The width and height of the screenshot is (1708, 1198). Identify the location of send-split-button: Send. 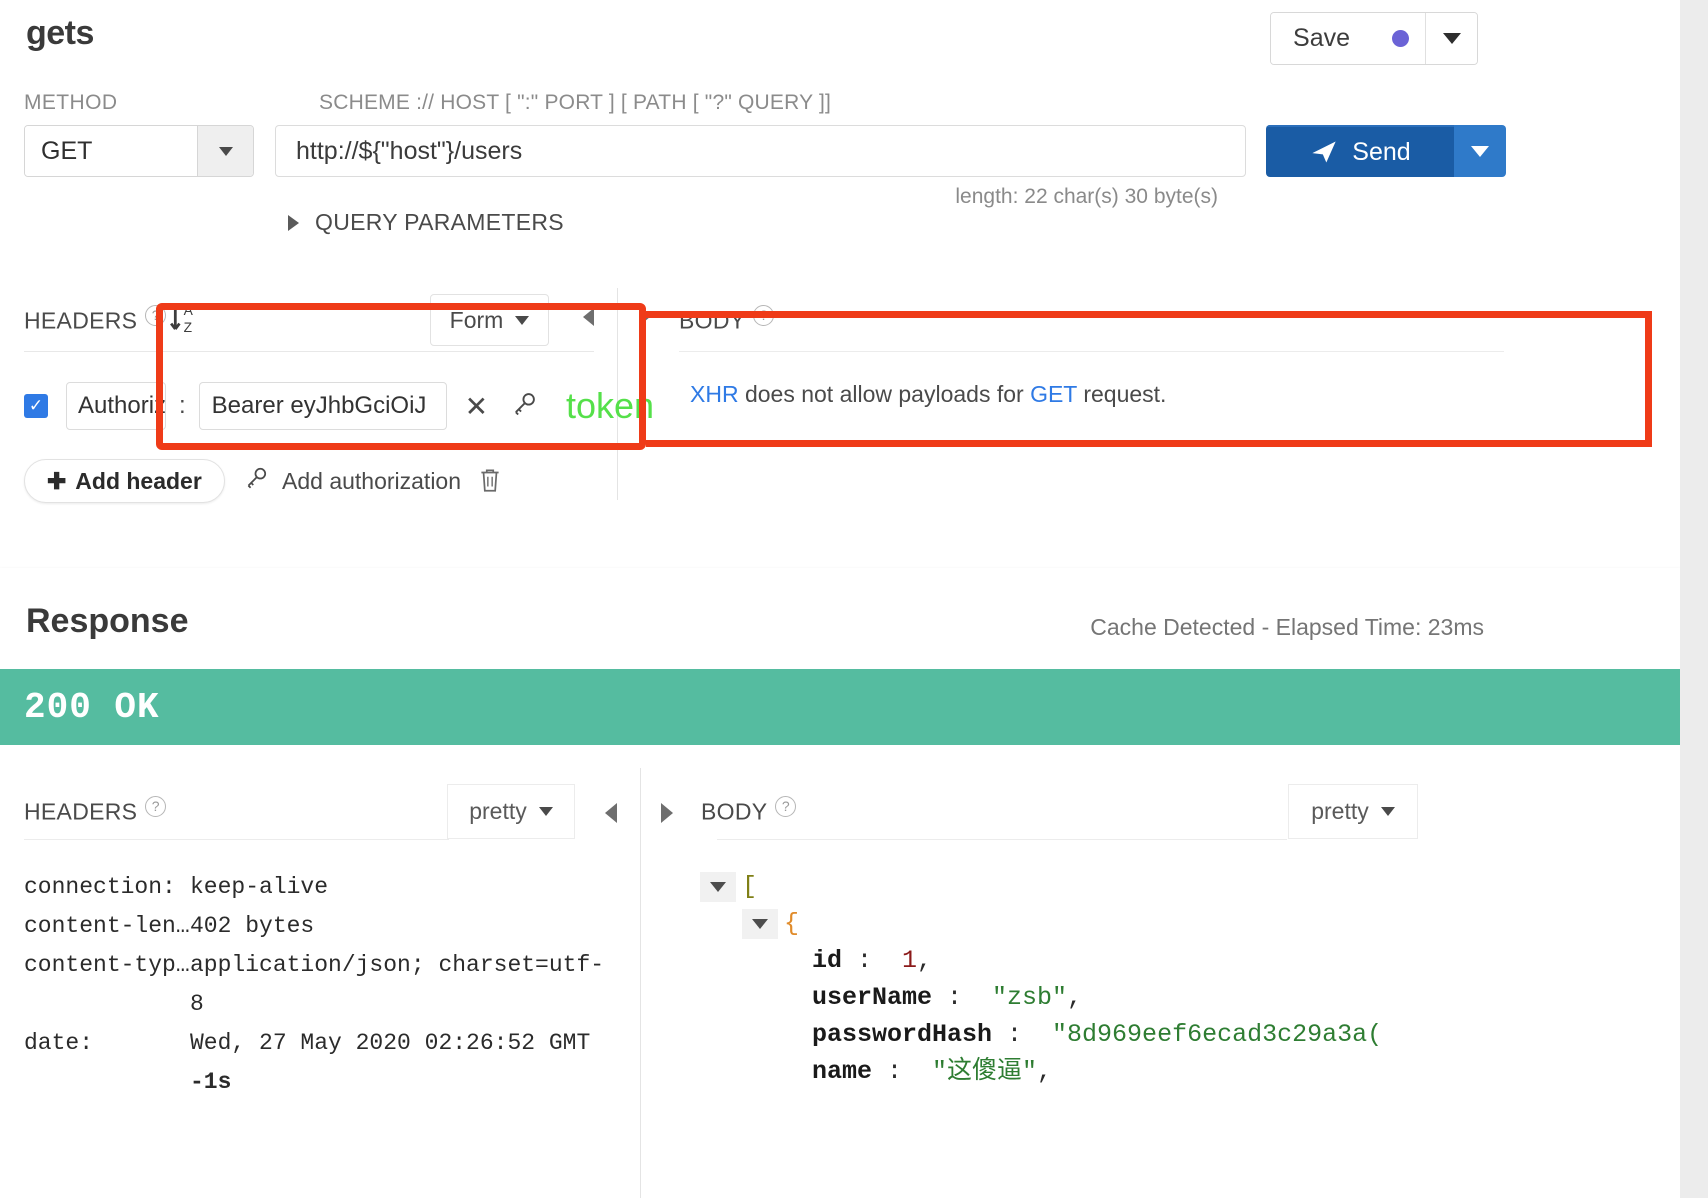
(1386, 151).